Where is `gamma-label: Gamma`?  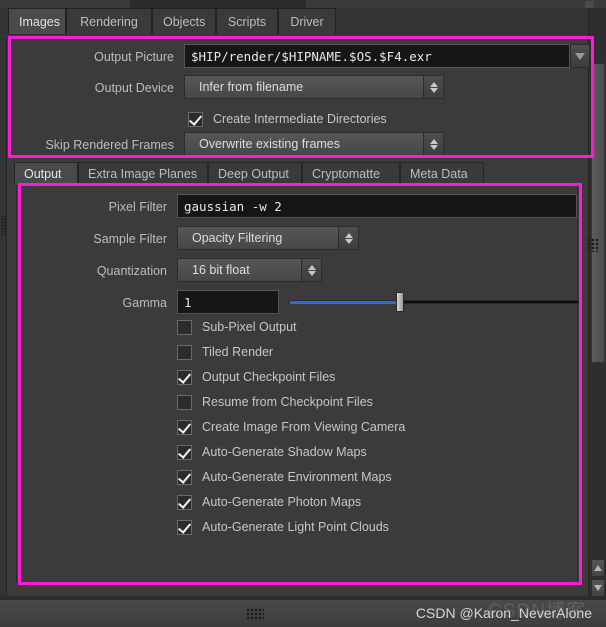 gamma-label: Gamma is located at coordinates (144, 303).